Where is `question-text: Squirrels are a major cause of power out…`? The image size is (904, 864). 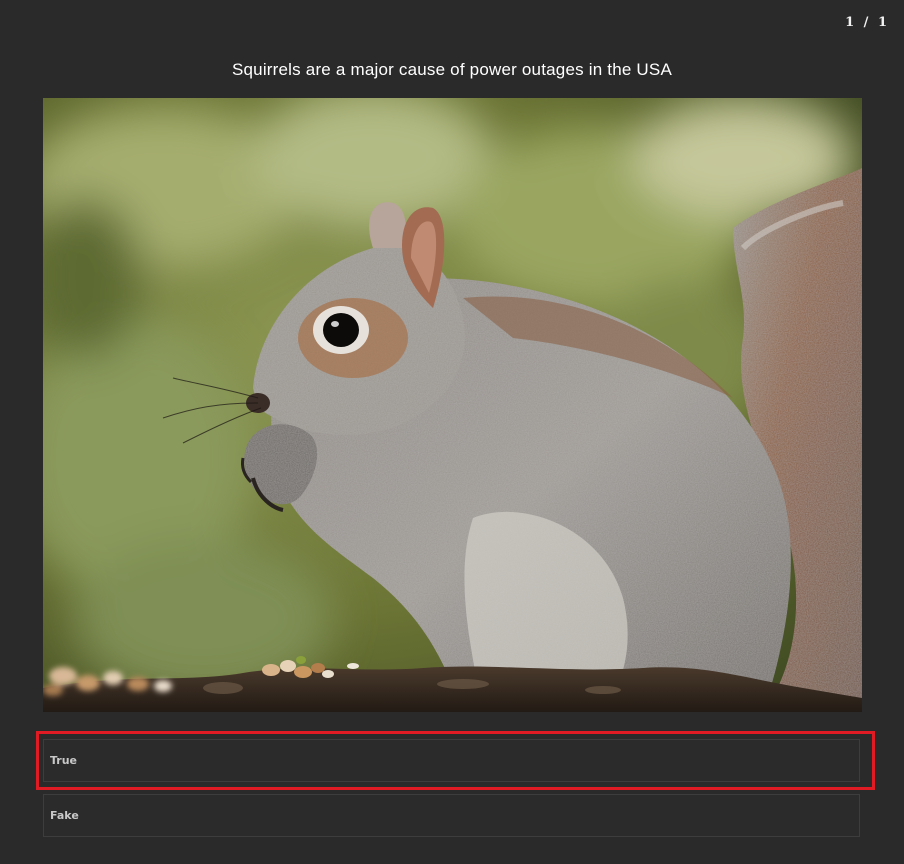
question-text: Squirrels are a major cause of power out… is located at coordinates (451, 69).